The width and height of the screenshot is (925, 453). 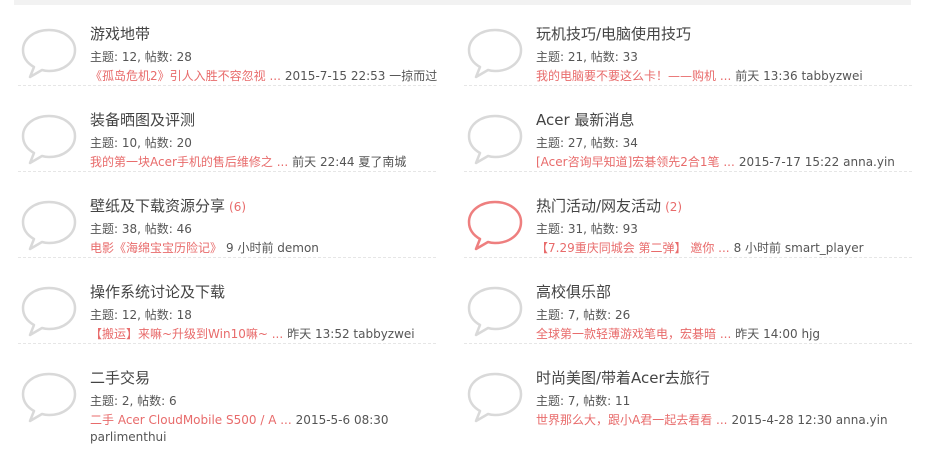 I want to click on forum-title: 二手交易, so click(x=122, y=377).